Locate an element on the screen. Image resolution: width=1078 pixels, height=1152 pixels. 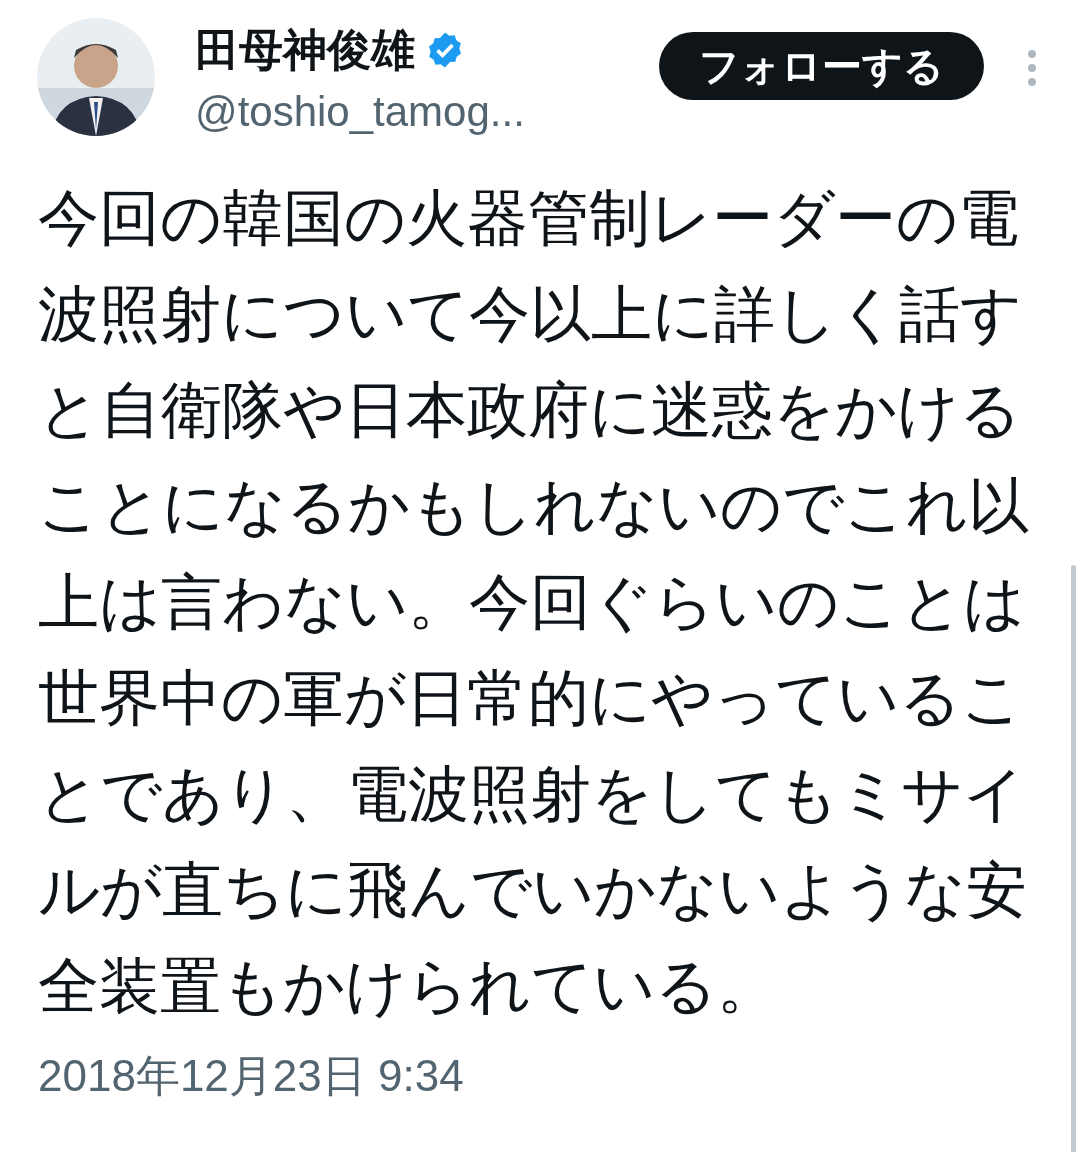
more-options-icon is located at coordinates (1032, 68).